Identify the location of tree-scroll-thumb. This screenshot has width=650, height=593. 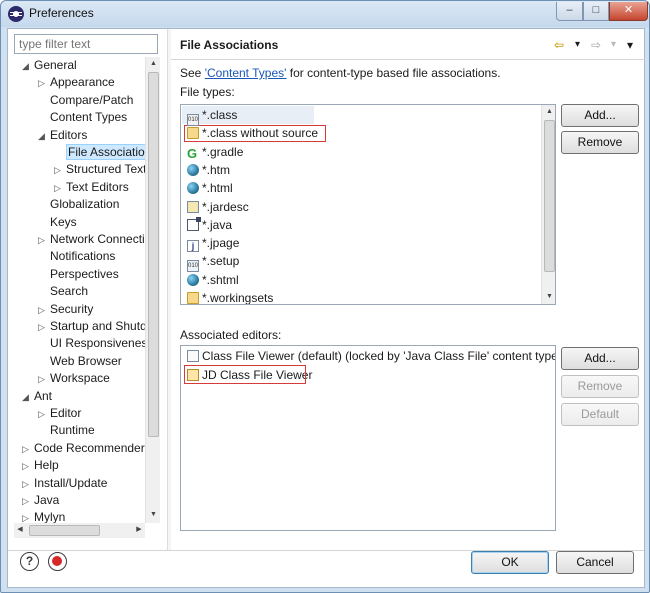
(153, 254).